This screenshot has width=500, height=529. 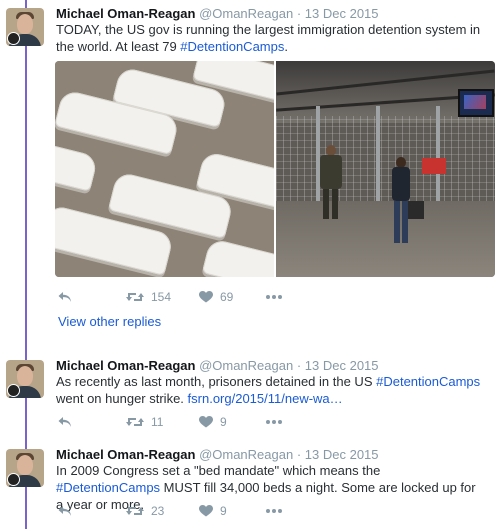 I want to click on retweet-button: 154, so click(x=148, y=297).